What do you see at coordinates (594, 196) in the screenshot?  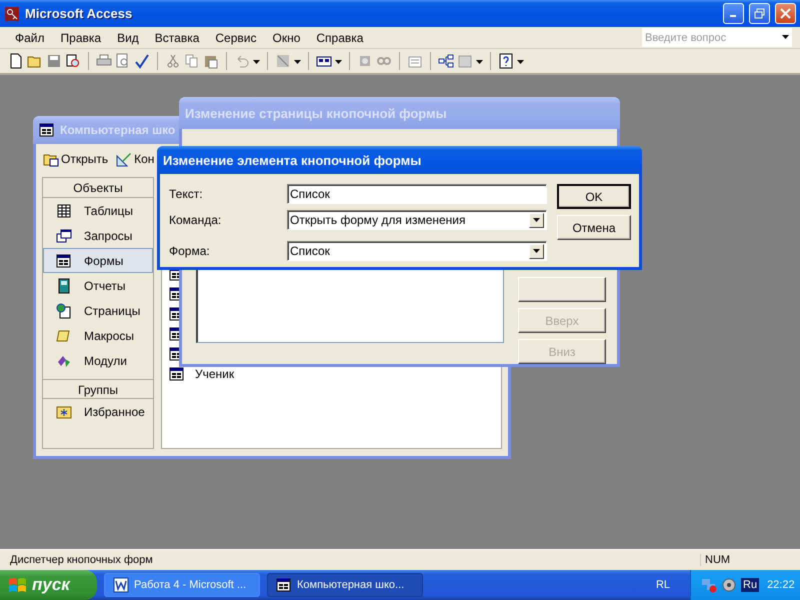 I see `ok-button: OK` at bounding box center [594, 196].